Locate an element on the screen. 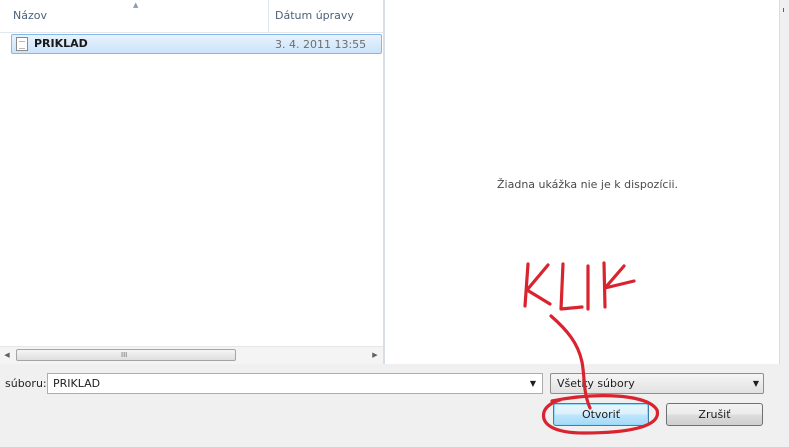  file-type-select: Všetky súbory ▼ is located at coordinates (657, 383).